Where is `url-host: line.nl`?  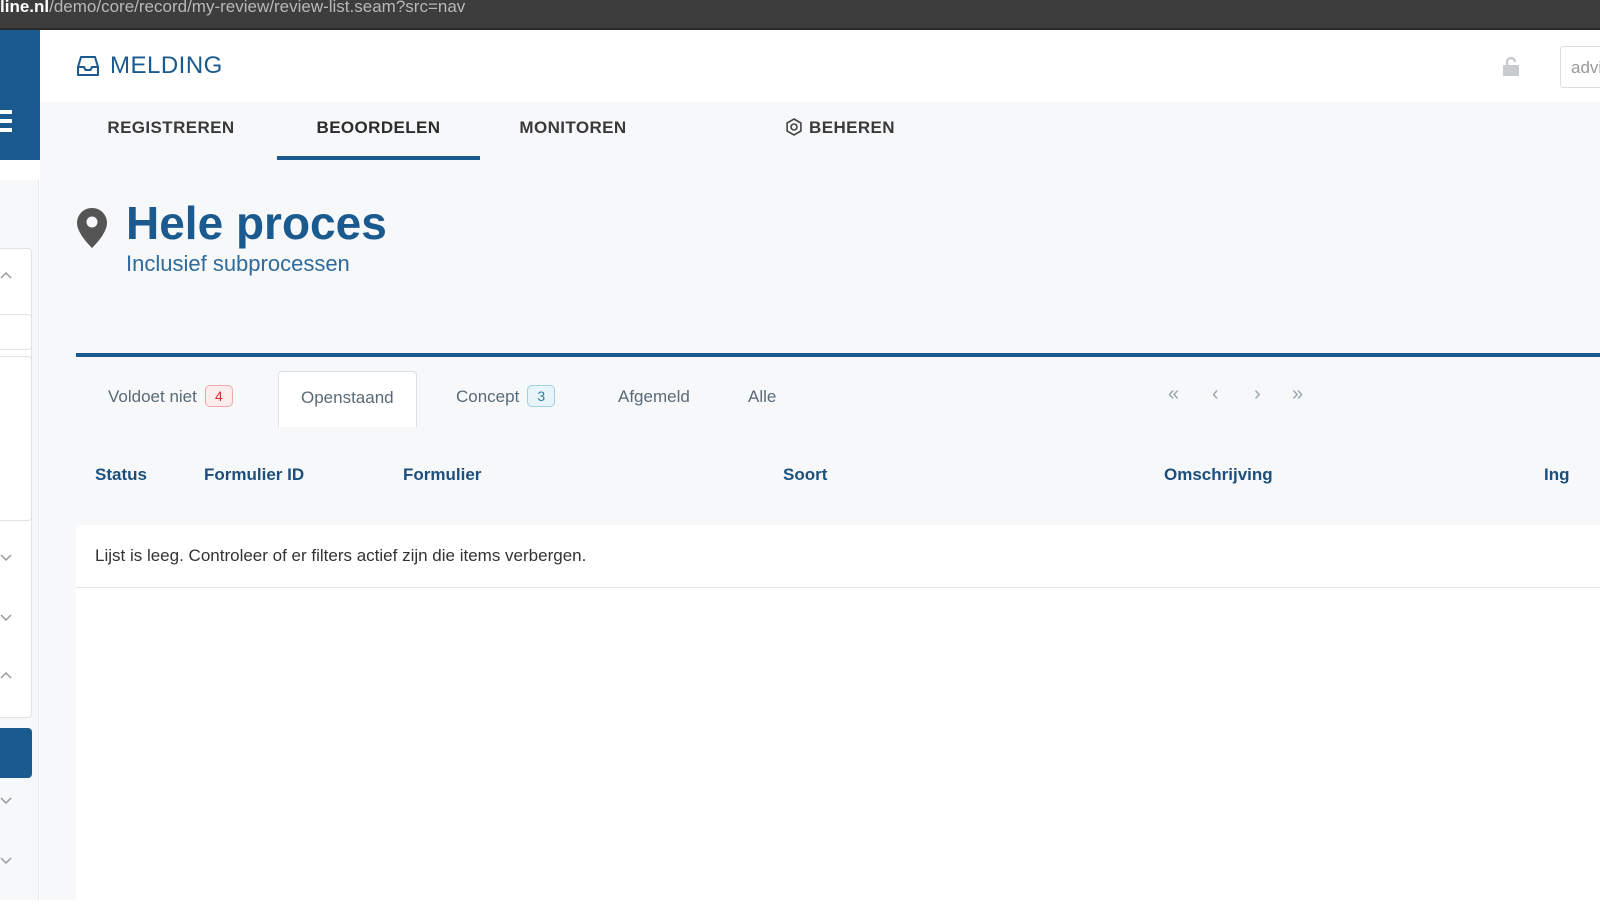 url-host: line.nl is located at coordinates (25, 8).